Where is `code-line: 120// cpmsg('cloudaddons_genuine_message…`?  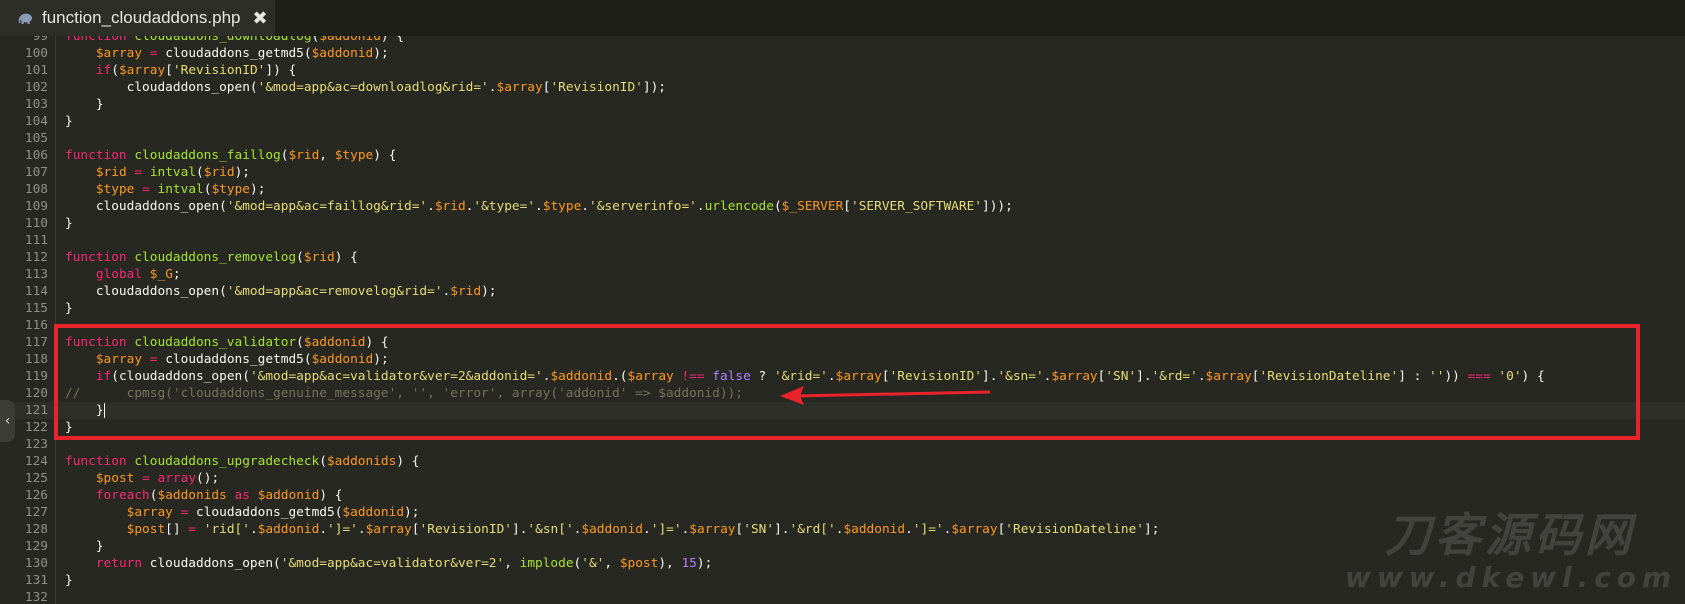 code-line: 120// cpmsg('cloudaddons_genuine_message… is located at coordinates (842, 393).